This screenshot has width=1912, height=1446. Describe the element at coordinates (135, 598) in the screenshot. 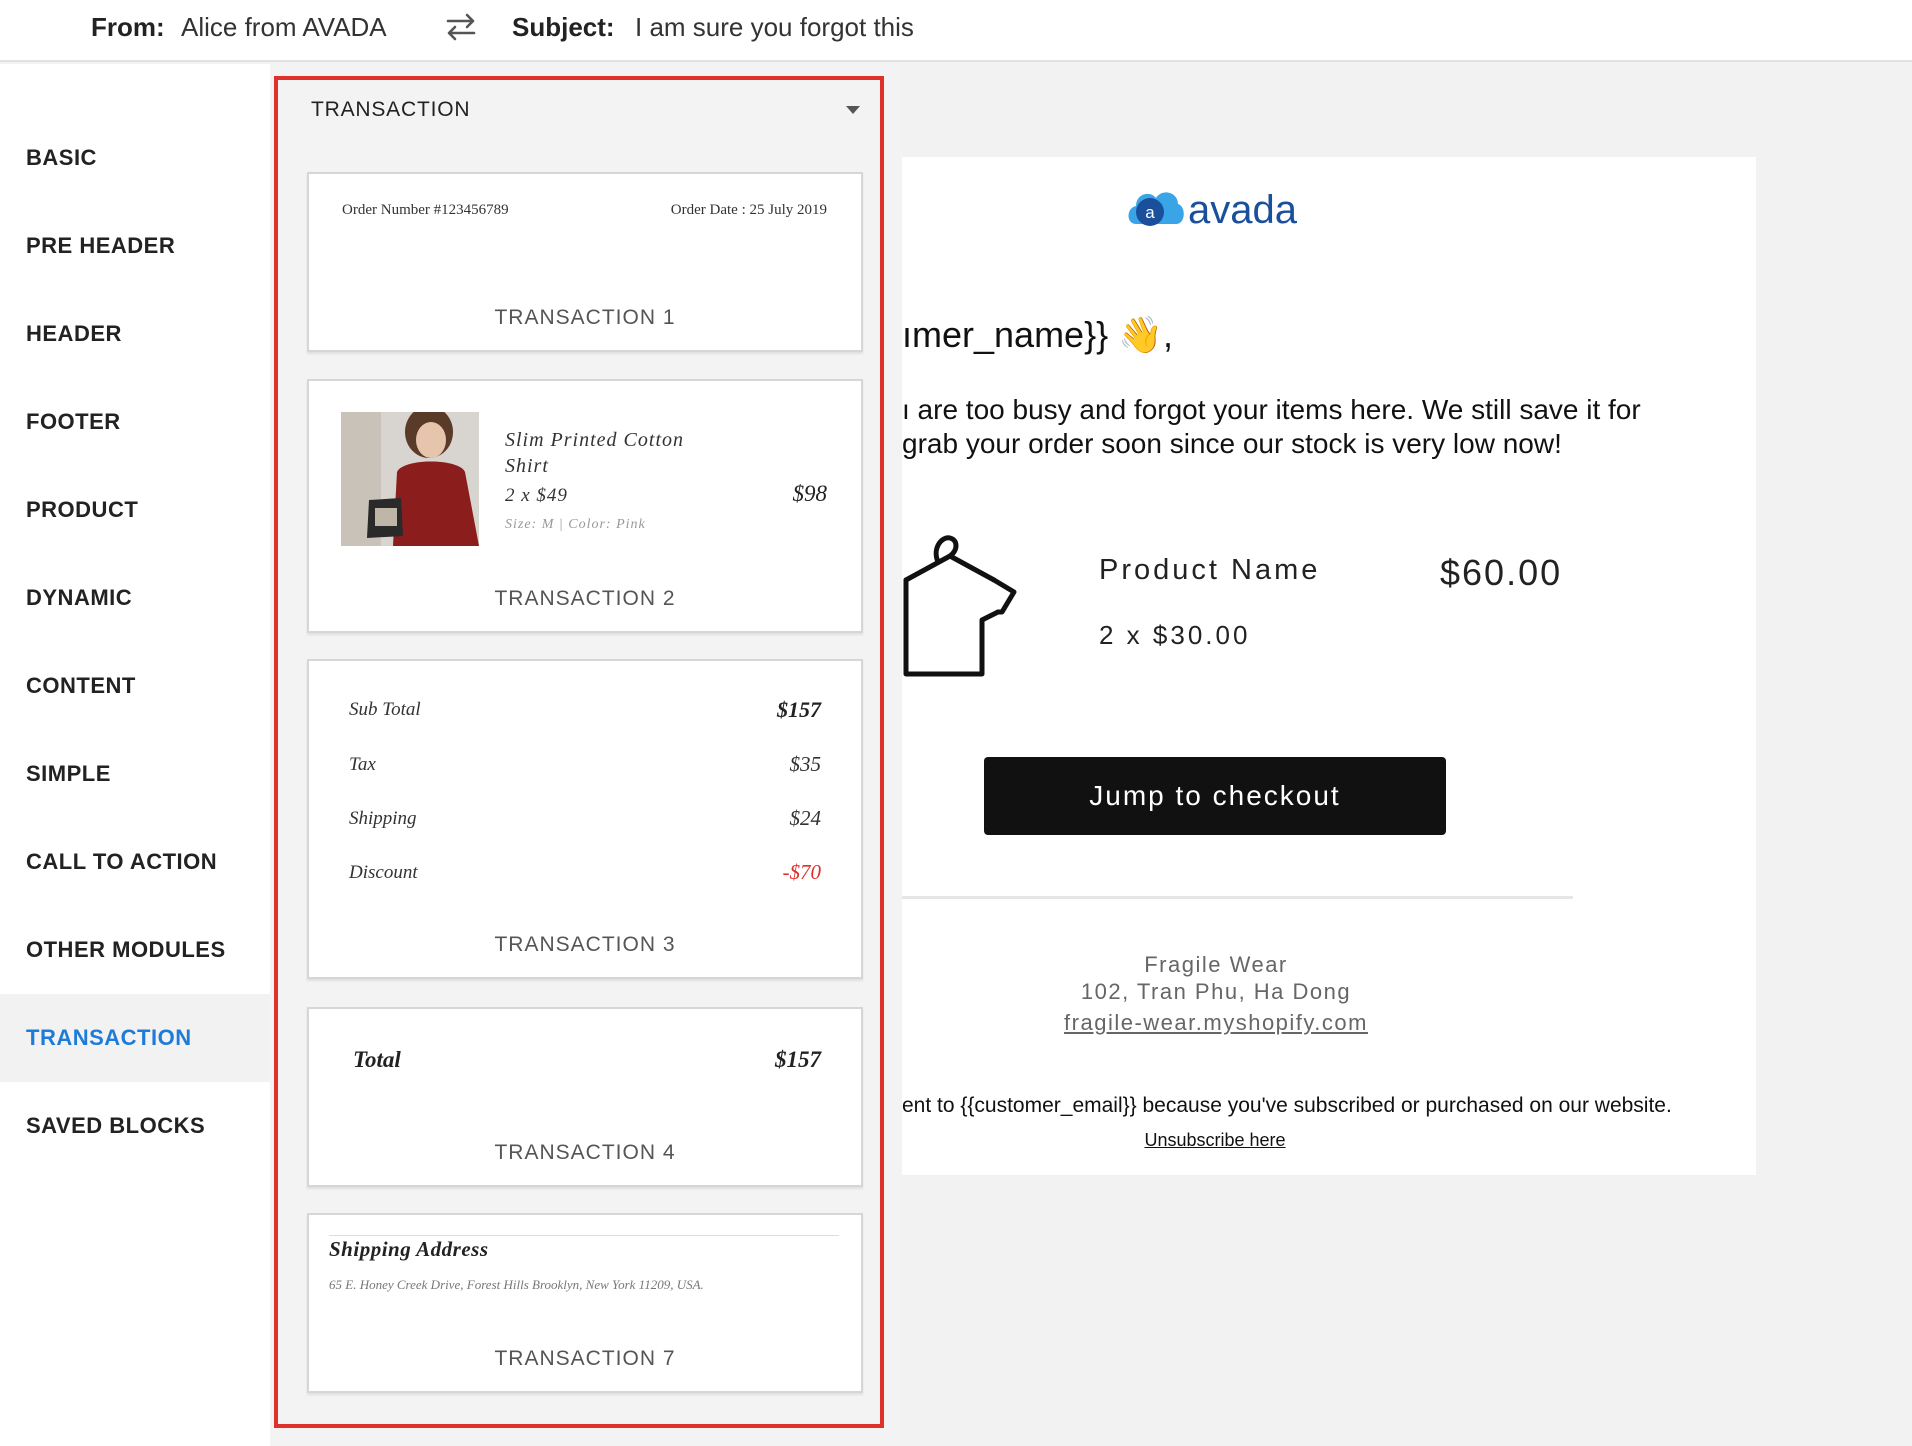

I see `nav-item-dynamic: DYNAMIC` at that location.